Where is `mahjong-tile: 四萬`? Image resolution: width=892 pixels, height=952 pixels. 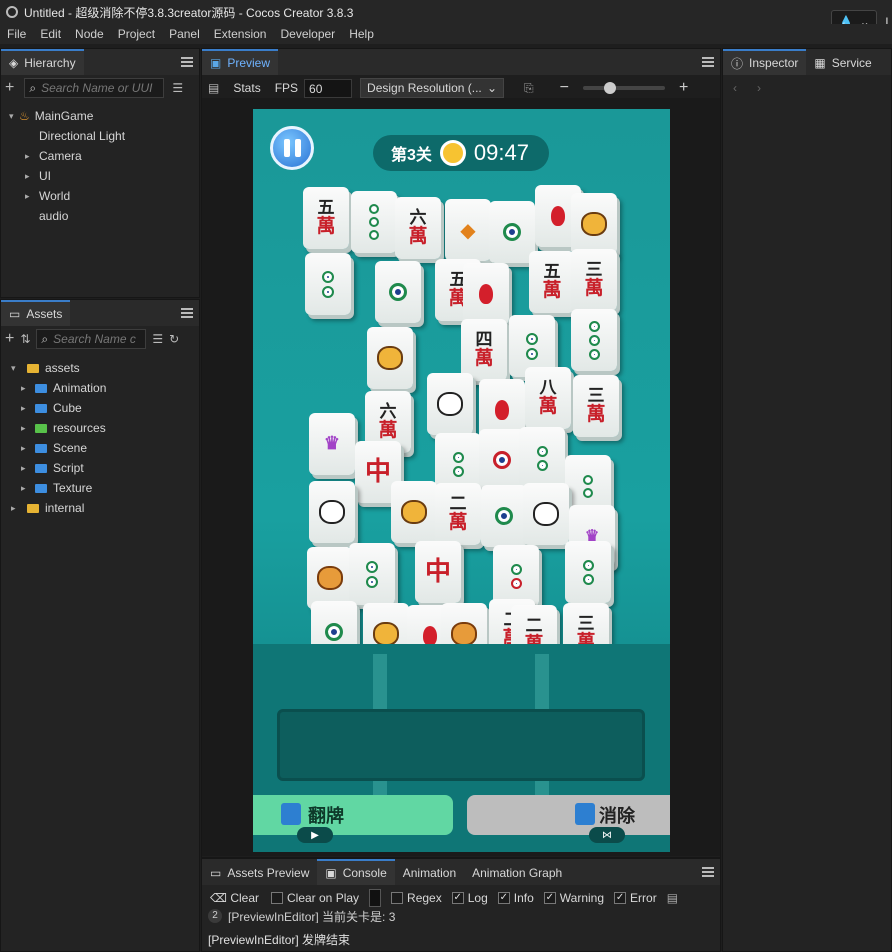
mahjong-tile: 四萬 is located at coordinates (484, 350).